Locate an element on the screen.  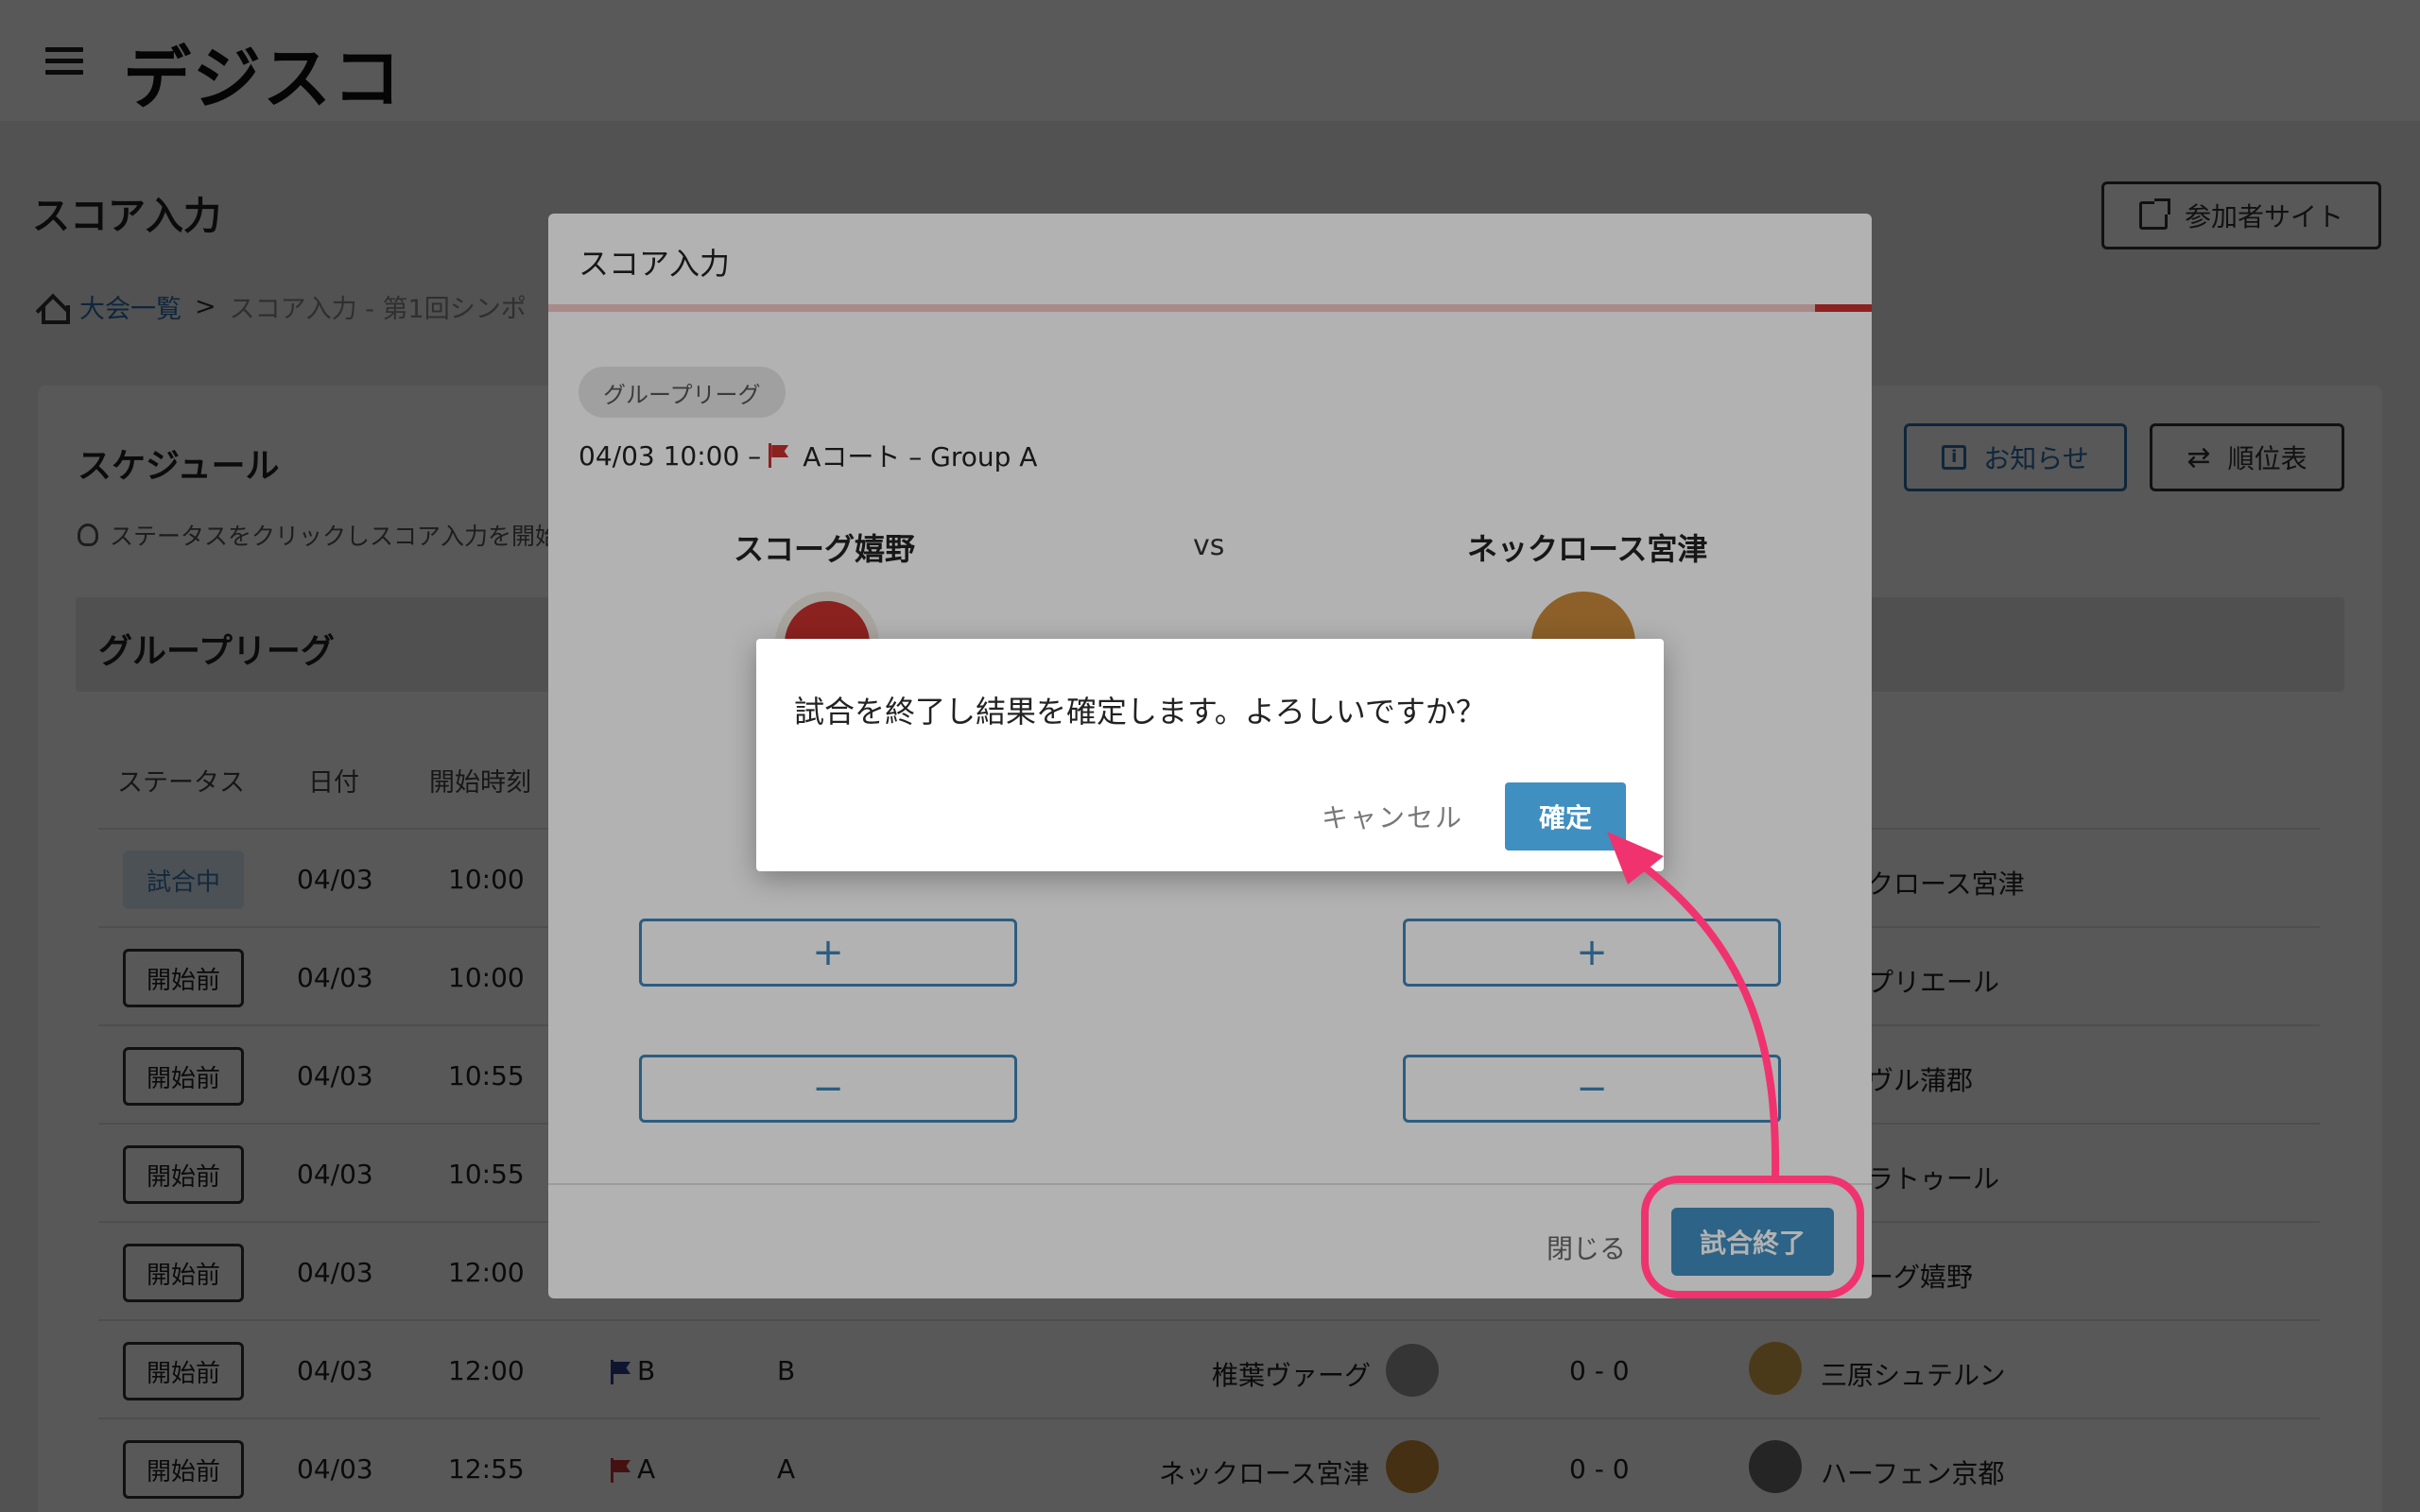
confirm-dialog: 試合を終了し結果を確定します。よろしいですか？ キャンセル 確定 is located at coordinates (1210, 755).